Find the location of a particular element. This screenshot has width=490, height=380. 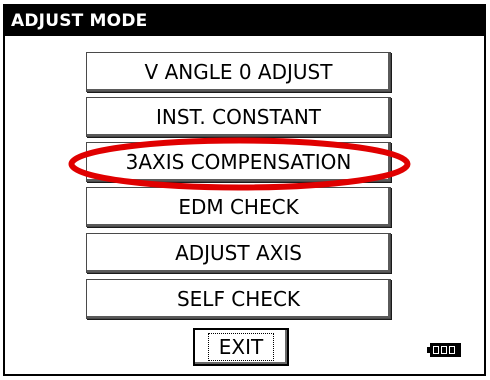

self-check-button: SELF CHECK is located at coordinates (238, 299).